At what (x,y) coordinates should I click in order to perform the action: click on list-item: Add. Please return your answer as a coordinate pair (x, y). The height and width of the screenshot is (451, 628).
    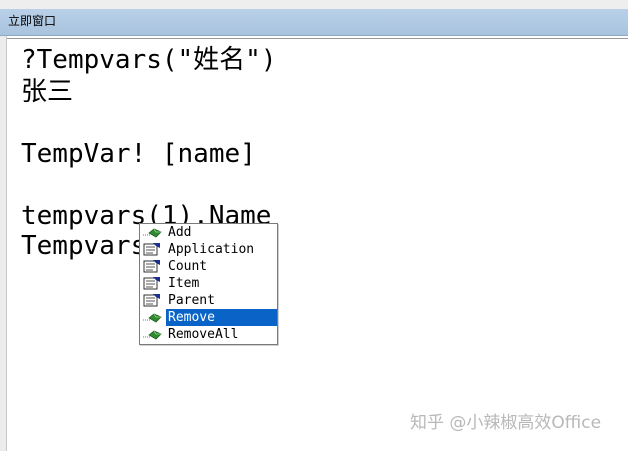
    Looking at the image, I should click on (208, 232).